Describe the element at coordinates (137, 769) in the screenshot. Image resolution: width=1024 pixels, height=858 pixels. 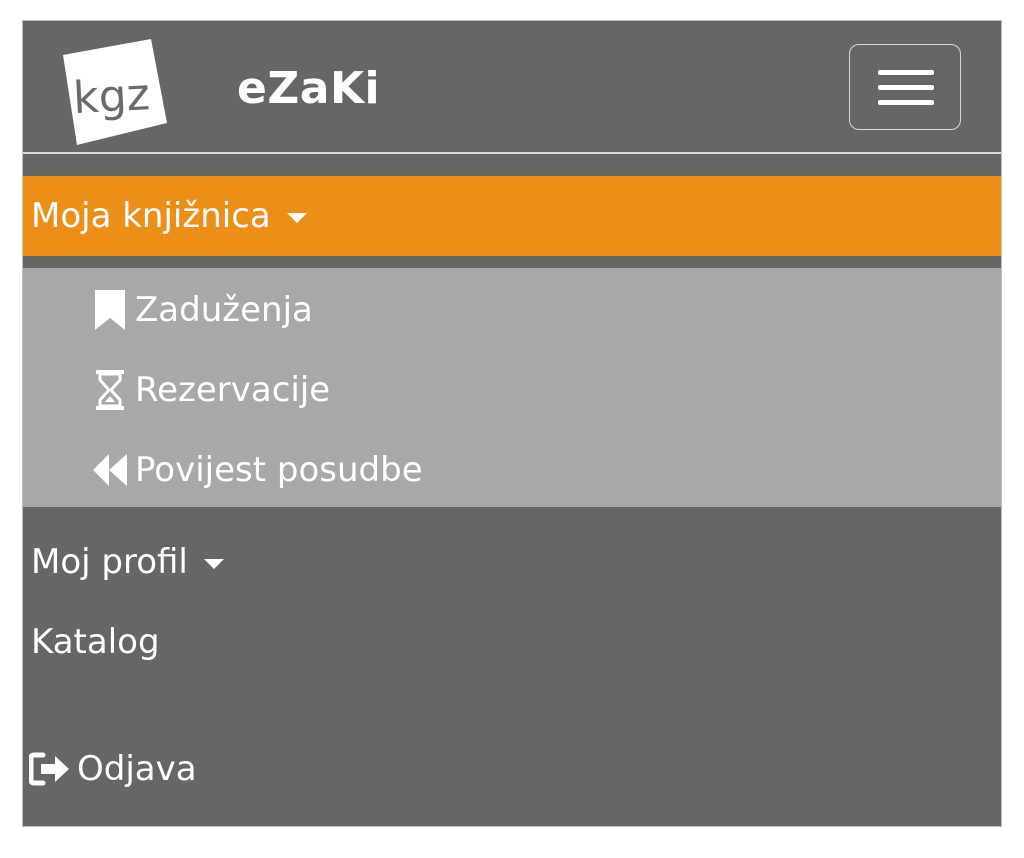
I see `logout-label: Odjava` at that location.